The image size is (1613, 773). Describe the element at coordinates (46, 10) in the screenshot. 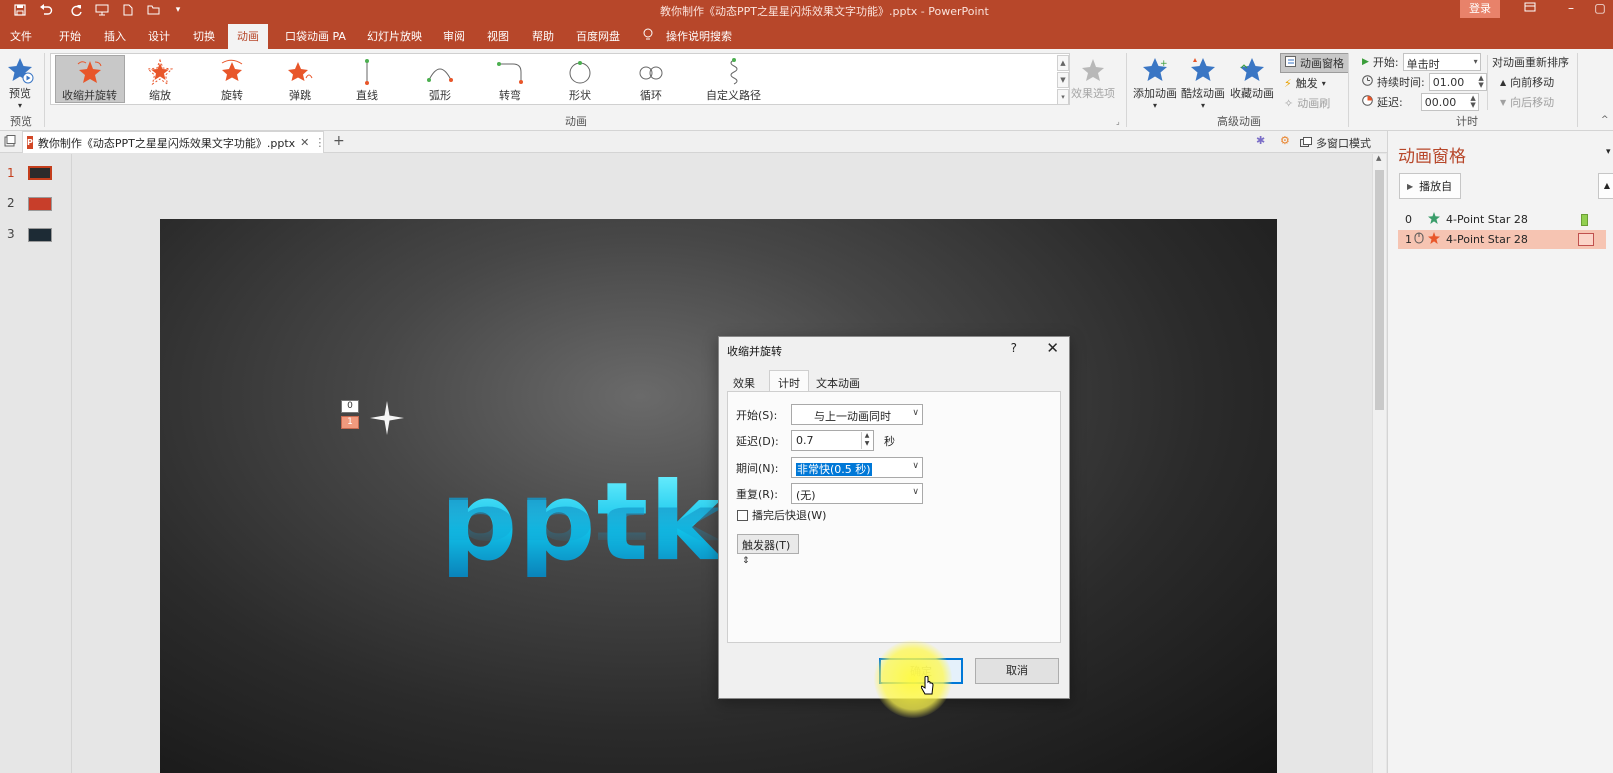

I see `undo-icon` at that location.